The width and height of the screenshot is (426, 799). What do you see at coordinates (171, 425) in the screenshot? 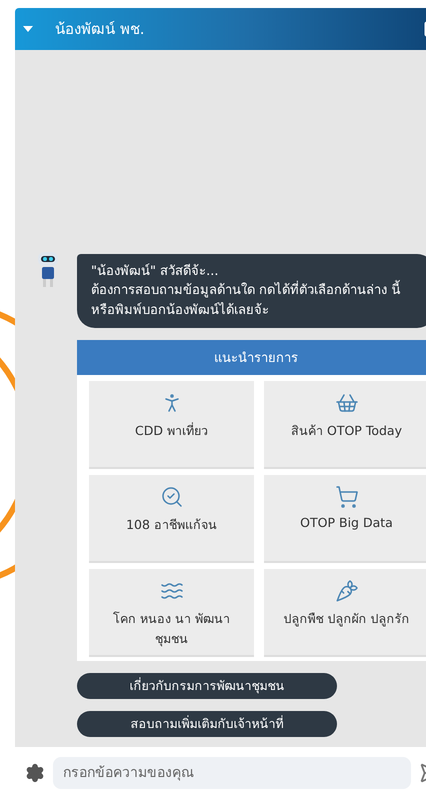
I see `menu-tile: CDD พาเที่ยว` at bounding box center [171, 425].